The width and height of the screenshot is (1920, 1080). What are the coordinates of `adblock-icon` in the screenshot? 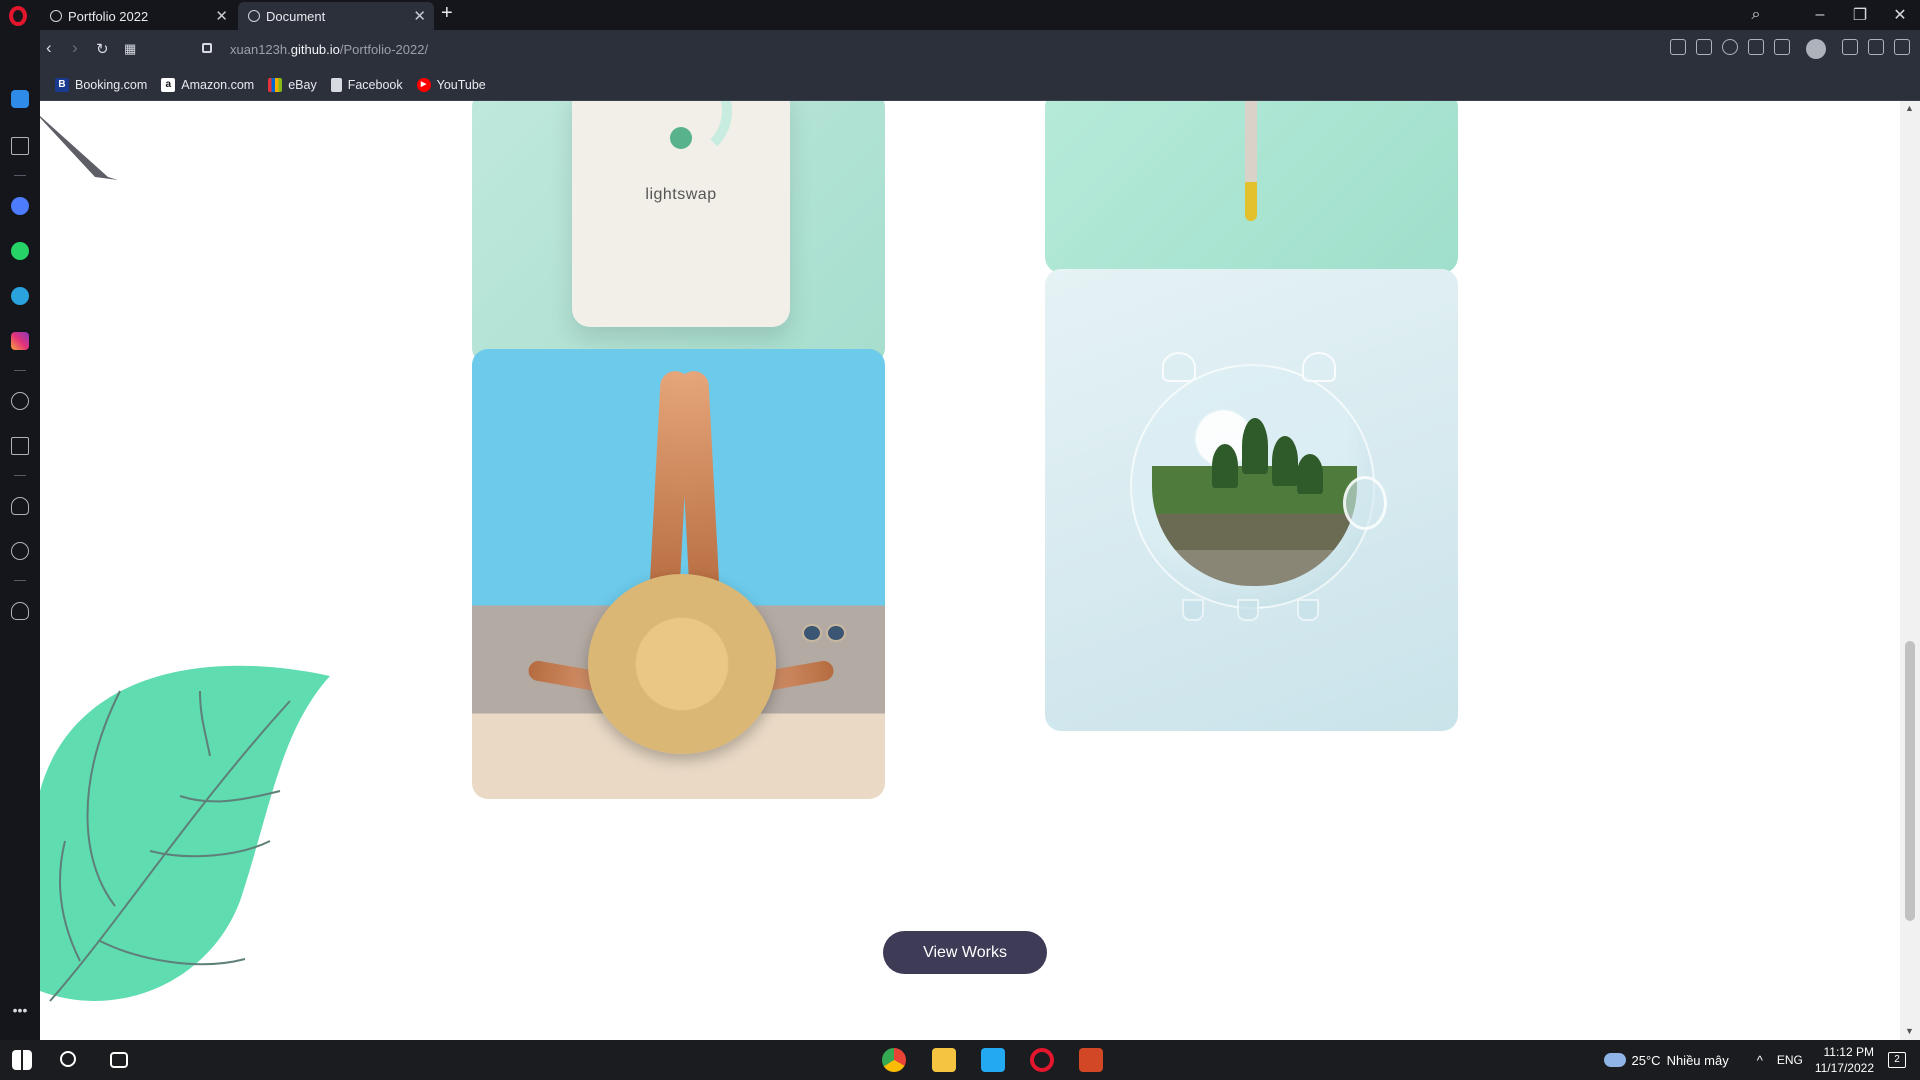 It's located at (1730, 47).